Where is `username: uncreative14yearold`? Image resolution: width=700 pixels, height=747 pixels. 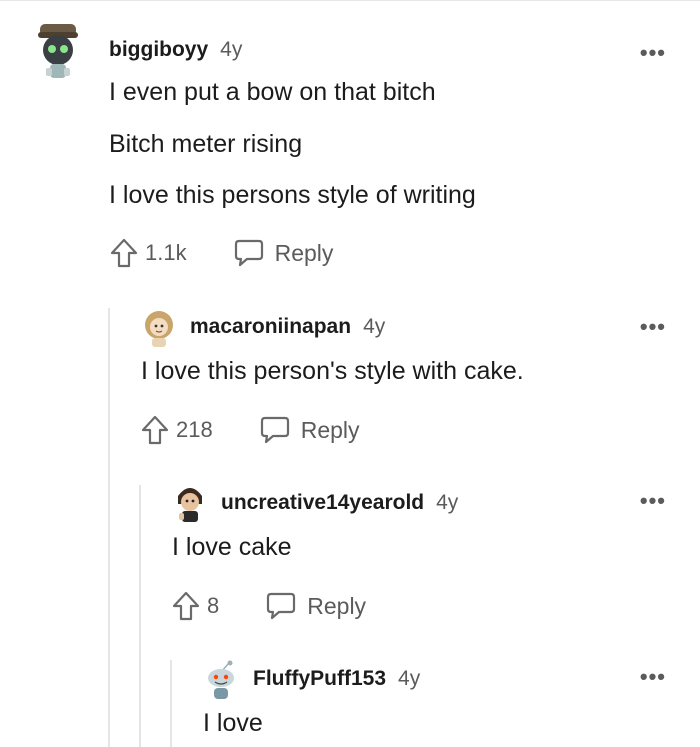
username: uncreative14yearold is located at coordinates (322, 503).